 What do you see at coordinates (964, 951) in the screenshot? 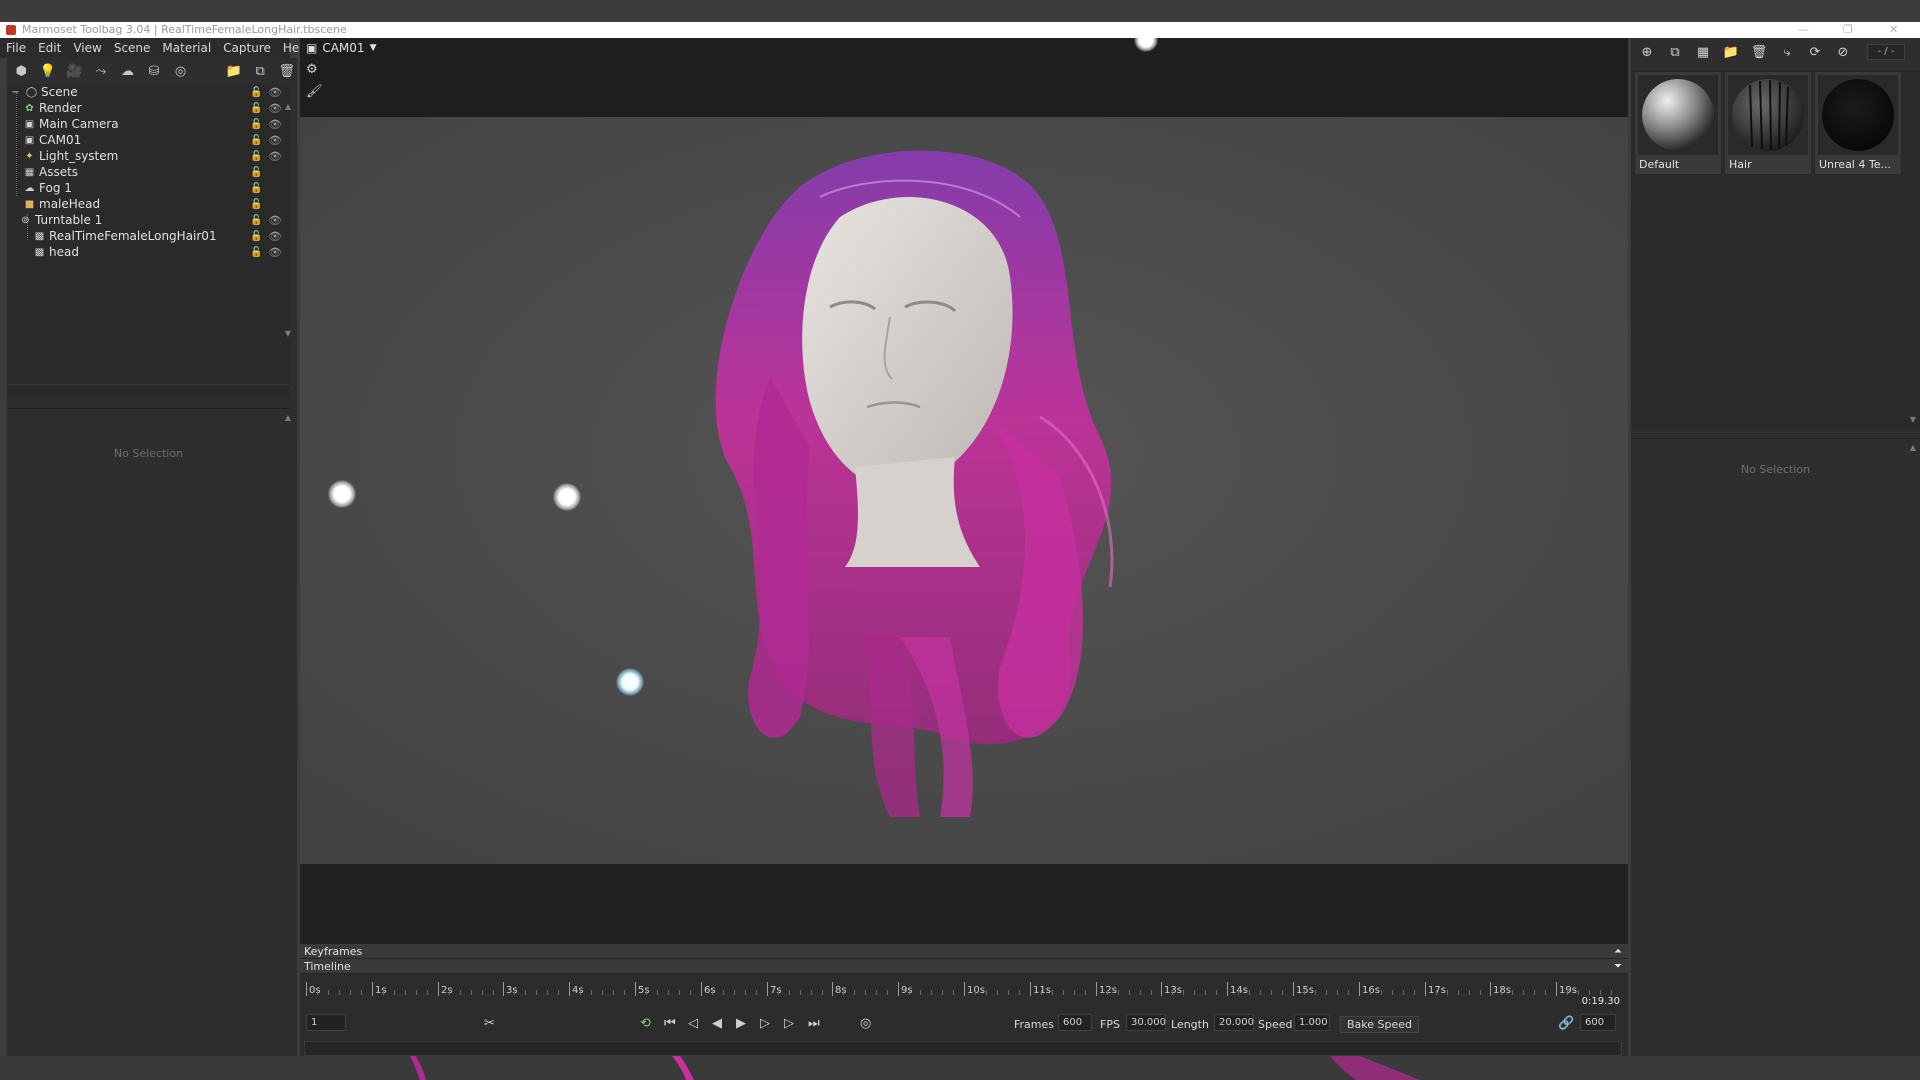
I see `keyframes-header: Keyframes ⏶` at bounding box center [964, 951].